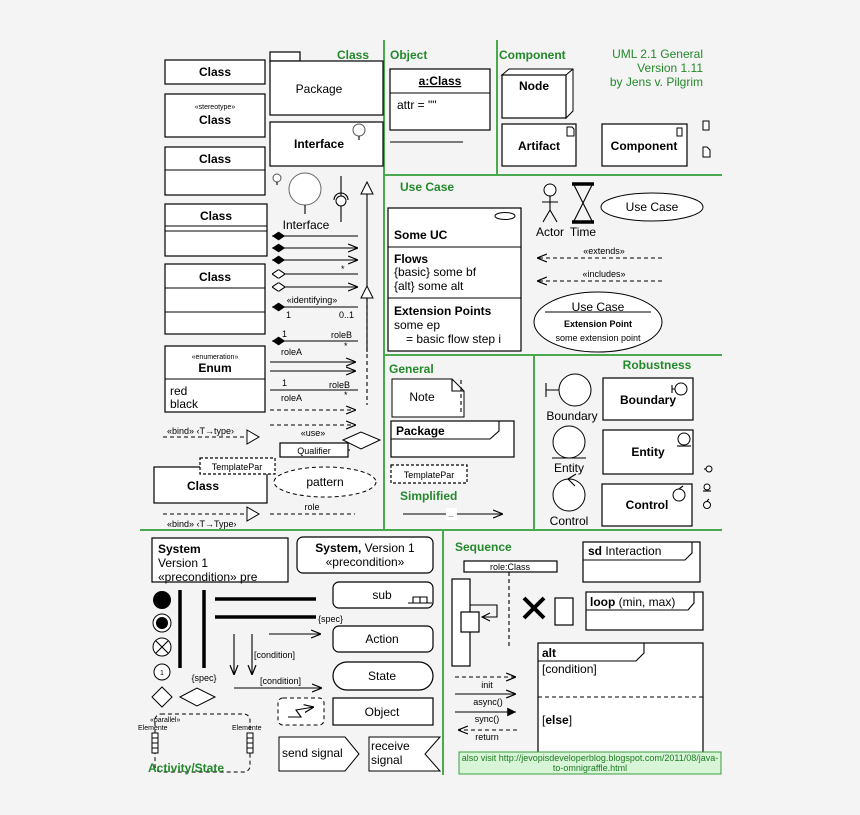  Describe the element at coordinates (421, 235) in the screenshot. I see `svg-text: Some UC` at that location.